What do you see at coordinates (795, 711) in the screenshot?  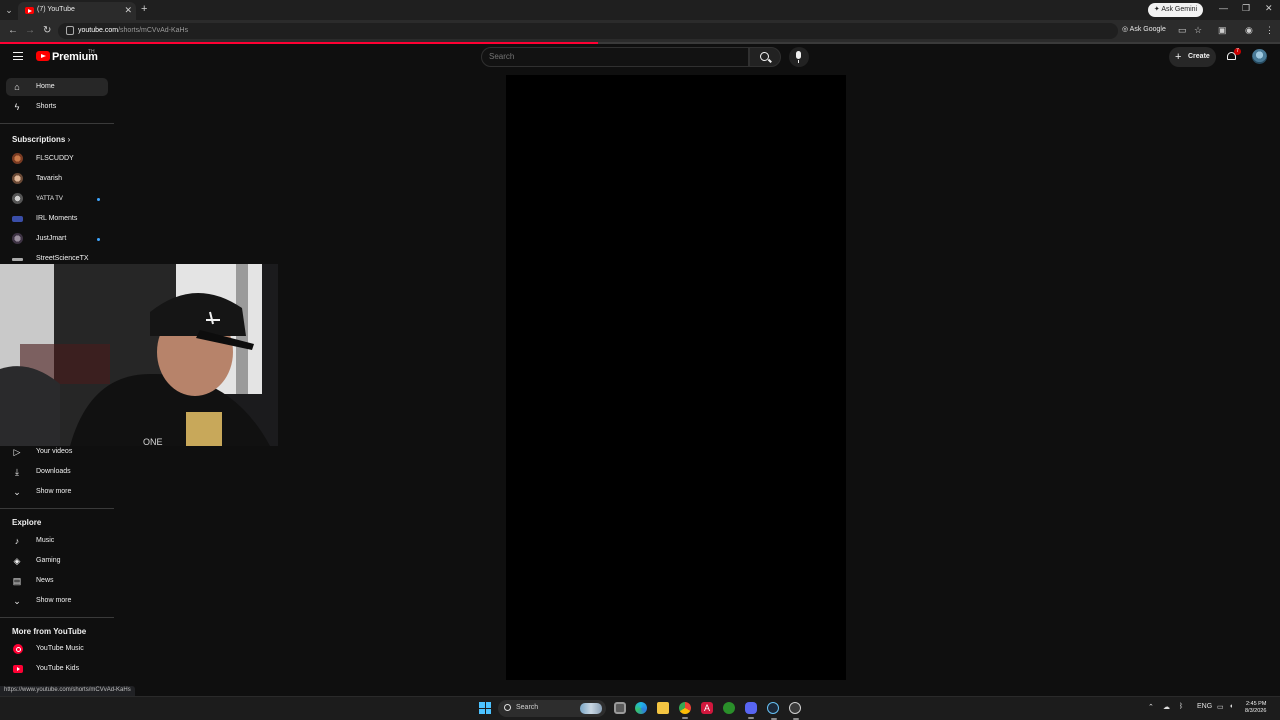 I see `obs-studio-icon` at bounding box center [795, 711].